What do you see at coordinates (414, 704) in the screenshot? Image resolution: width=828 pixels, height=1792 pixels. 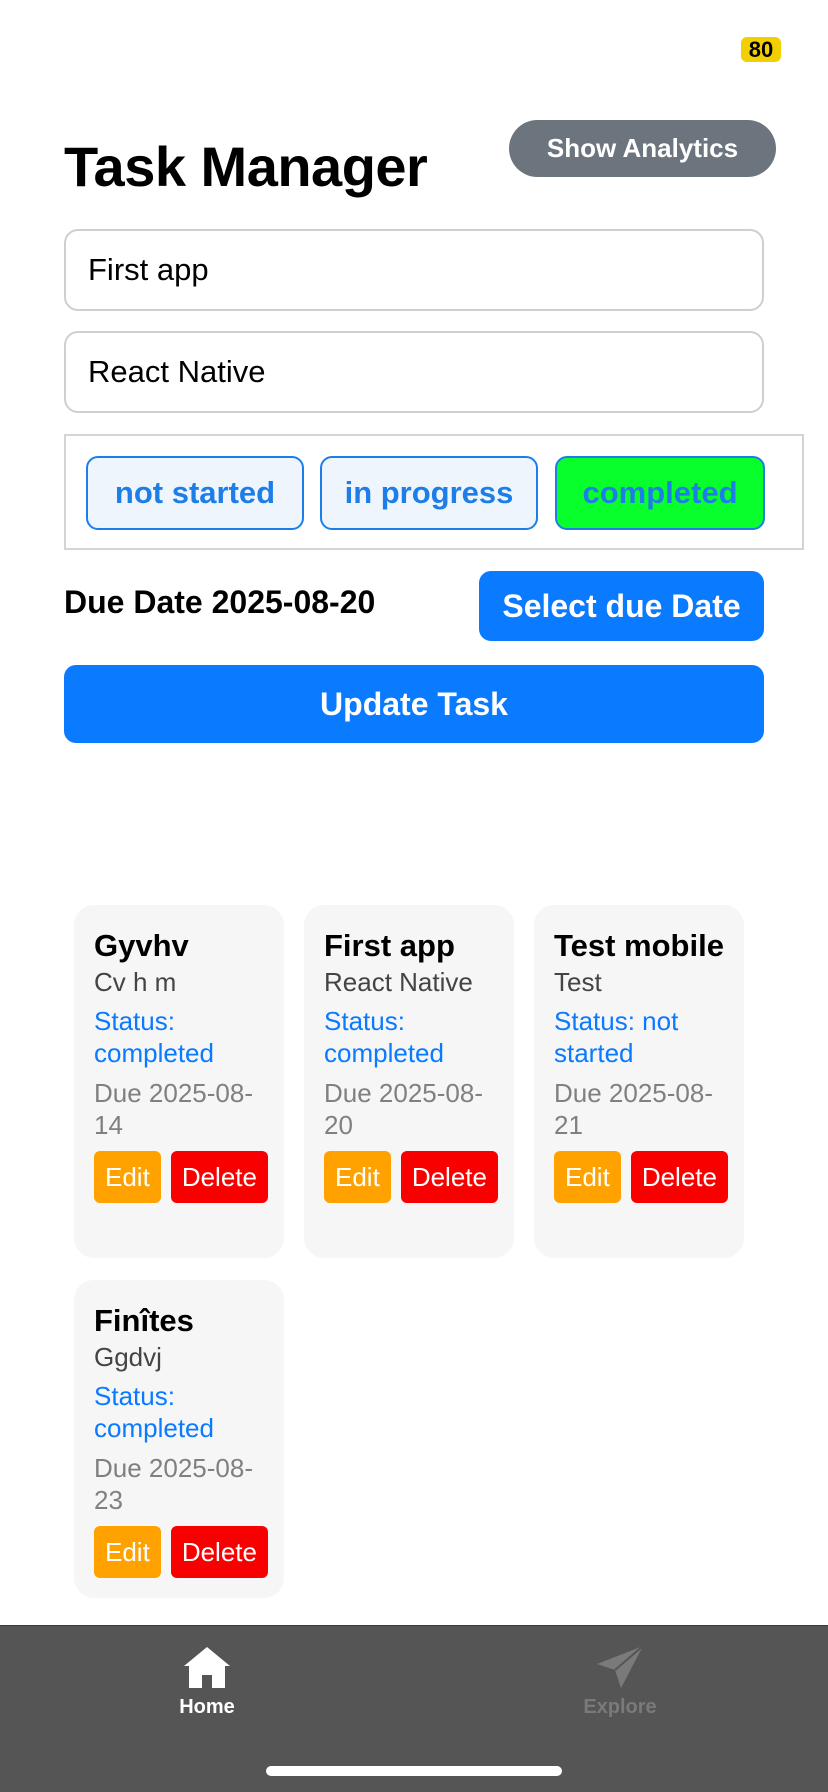 I see `update-task-button: Update Task` at bounding box center [414, 704].